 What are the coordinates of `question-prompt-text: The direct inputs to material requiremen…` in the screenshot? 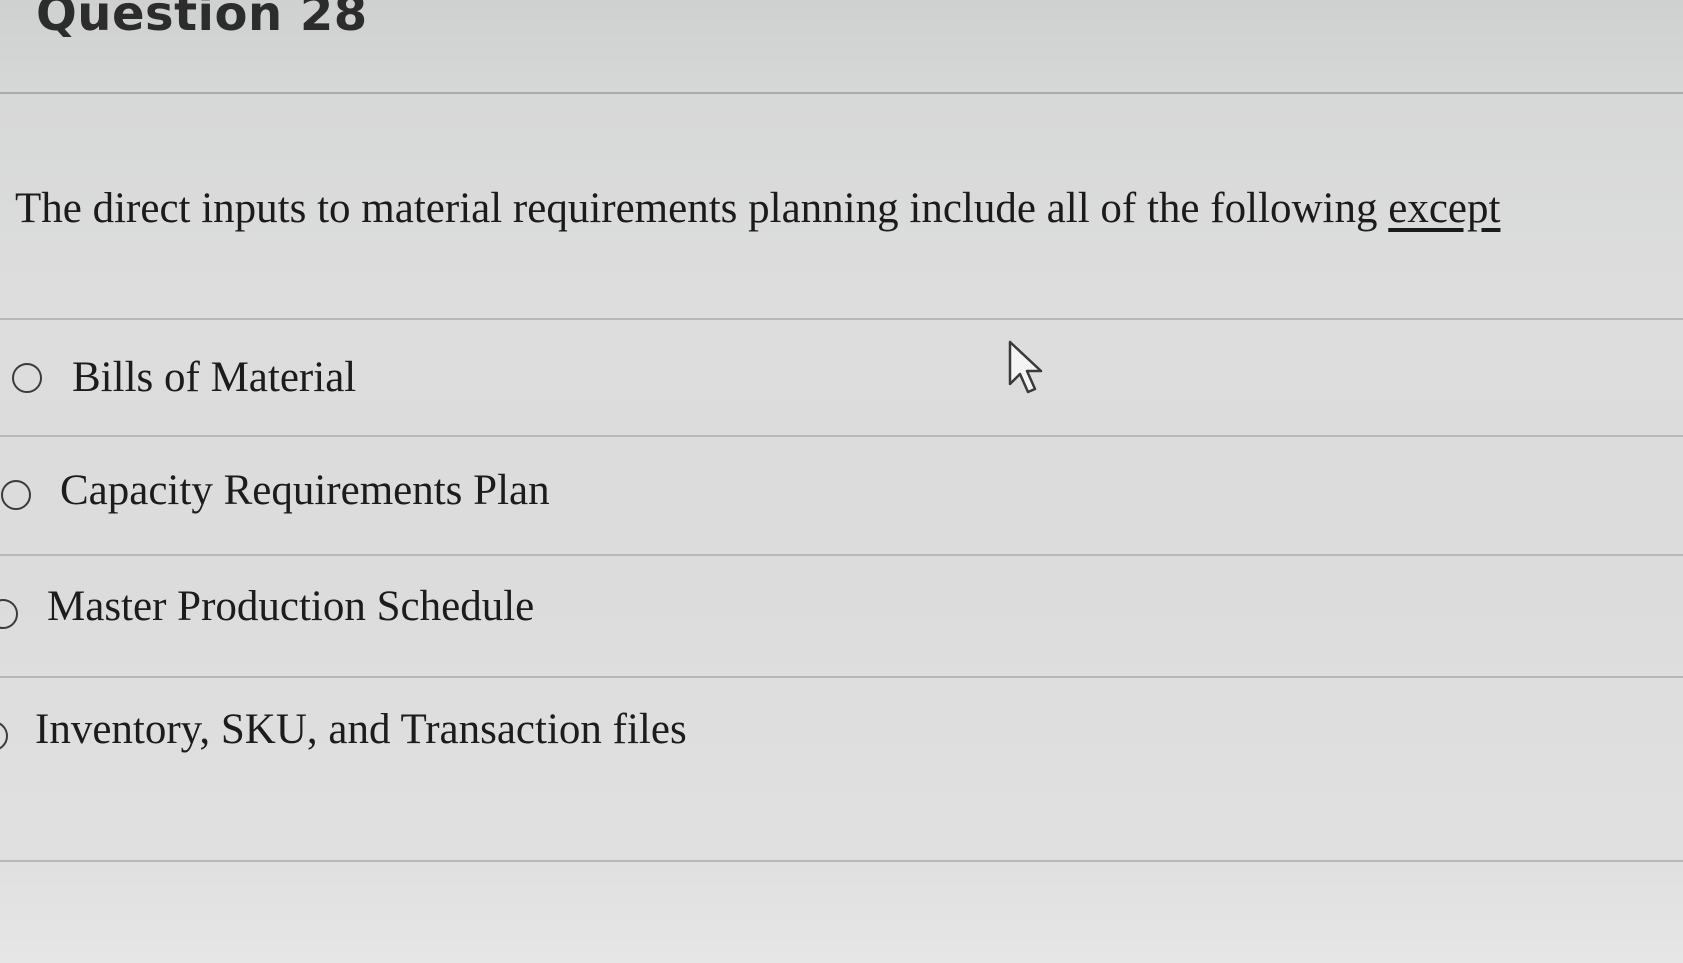 It's located at (702, 208).